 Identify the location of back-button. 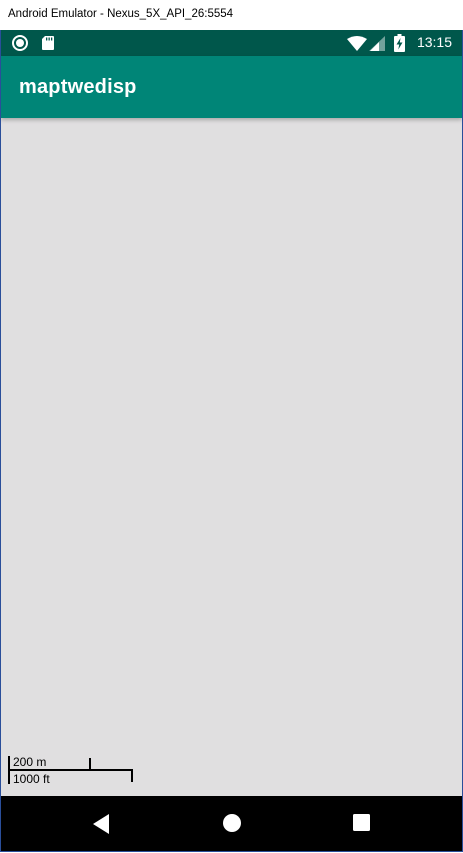
(101, 823).